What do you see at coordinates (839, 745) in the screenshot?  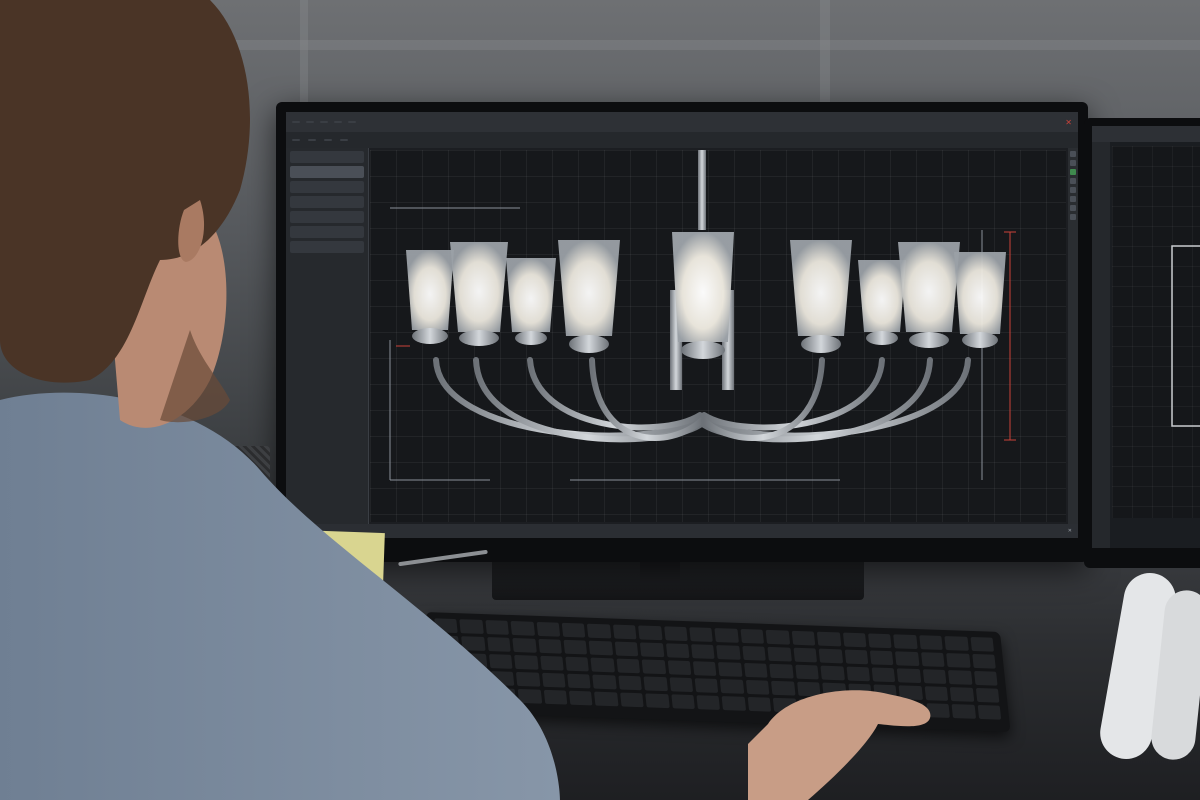 I see `right-hand` at bounding box center [839, 745].